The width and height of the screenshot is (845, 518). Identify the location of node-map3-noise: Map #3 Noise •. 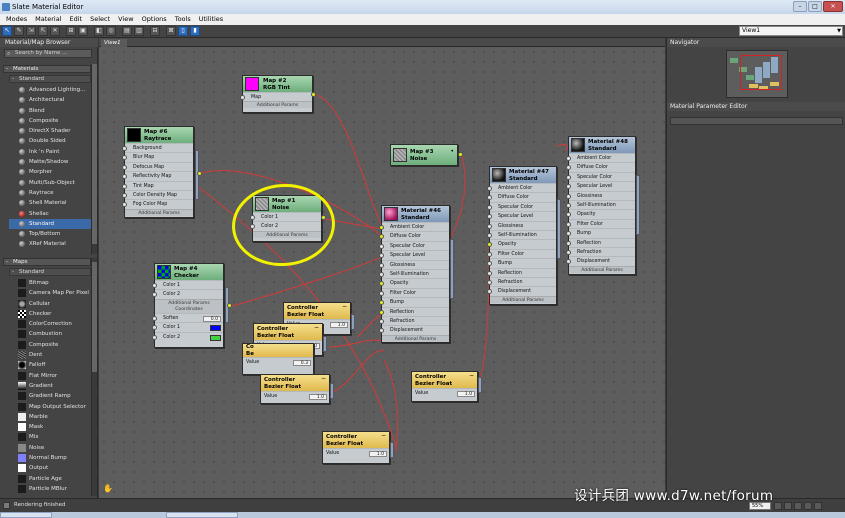
(424, 155).